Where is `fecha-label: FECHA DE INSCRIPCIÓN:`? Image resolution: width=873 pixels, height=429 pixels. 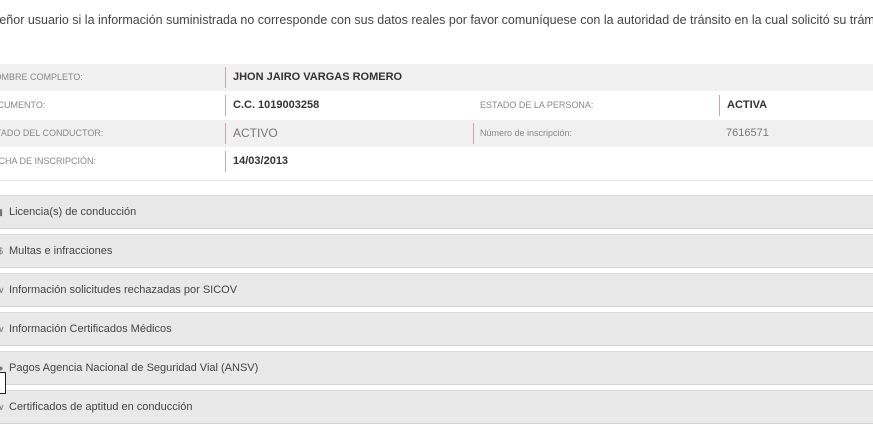
fecha-label: FECHA DE INSCRIPCIÓN: is located at coordinates (48, 161).